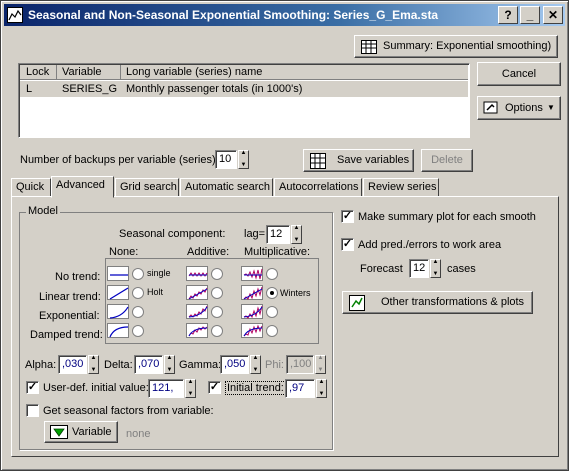  I want to click on tab-automatic-search: Automatic search, so click(226, 187).